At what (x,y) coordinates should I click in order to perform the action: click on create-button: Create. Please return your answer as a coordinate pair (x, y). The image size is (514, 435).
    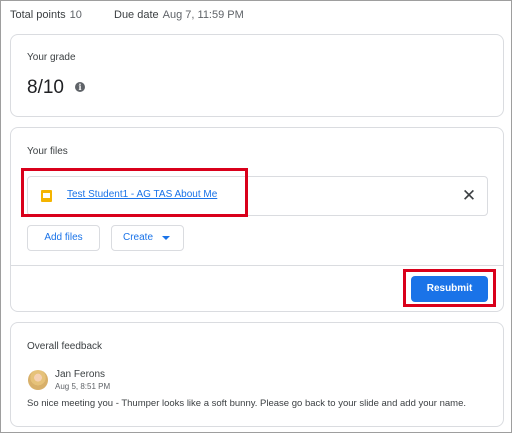
    Looking at the image, I should click on (147, 238).